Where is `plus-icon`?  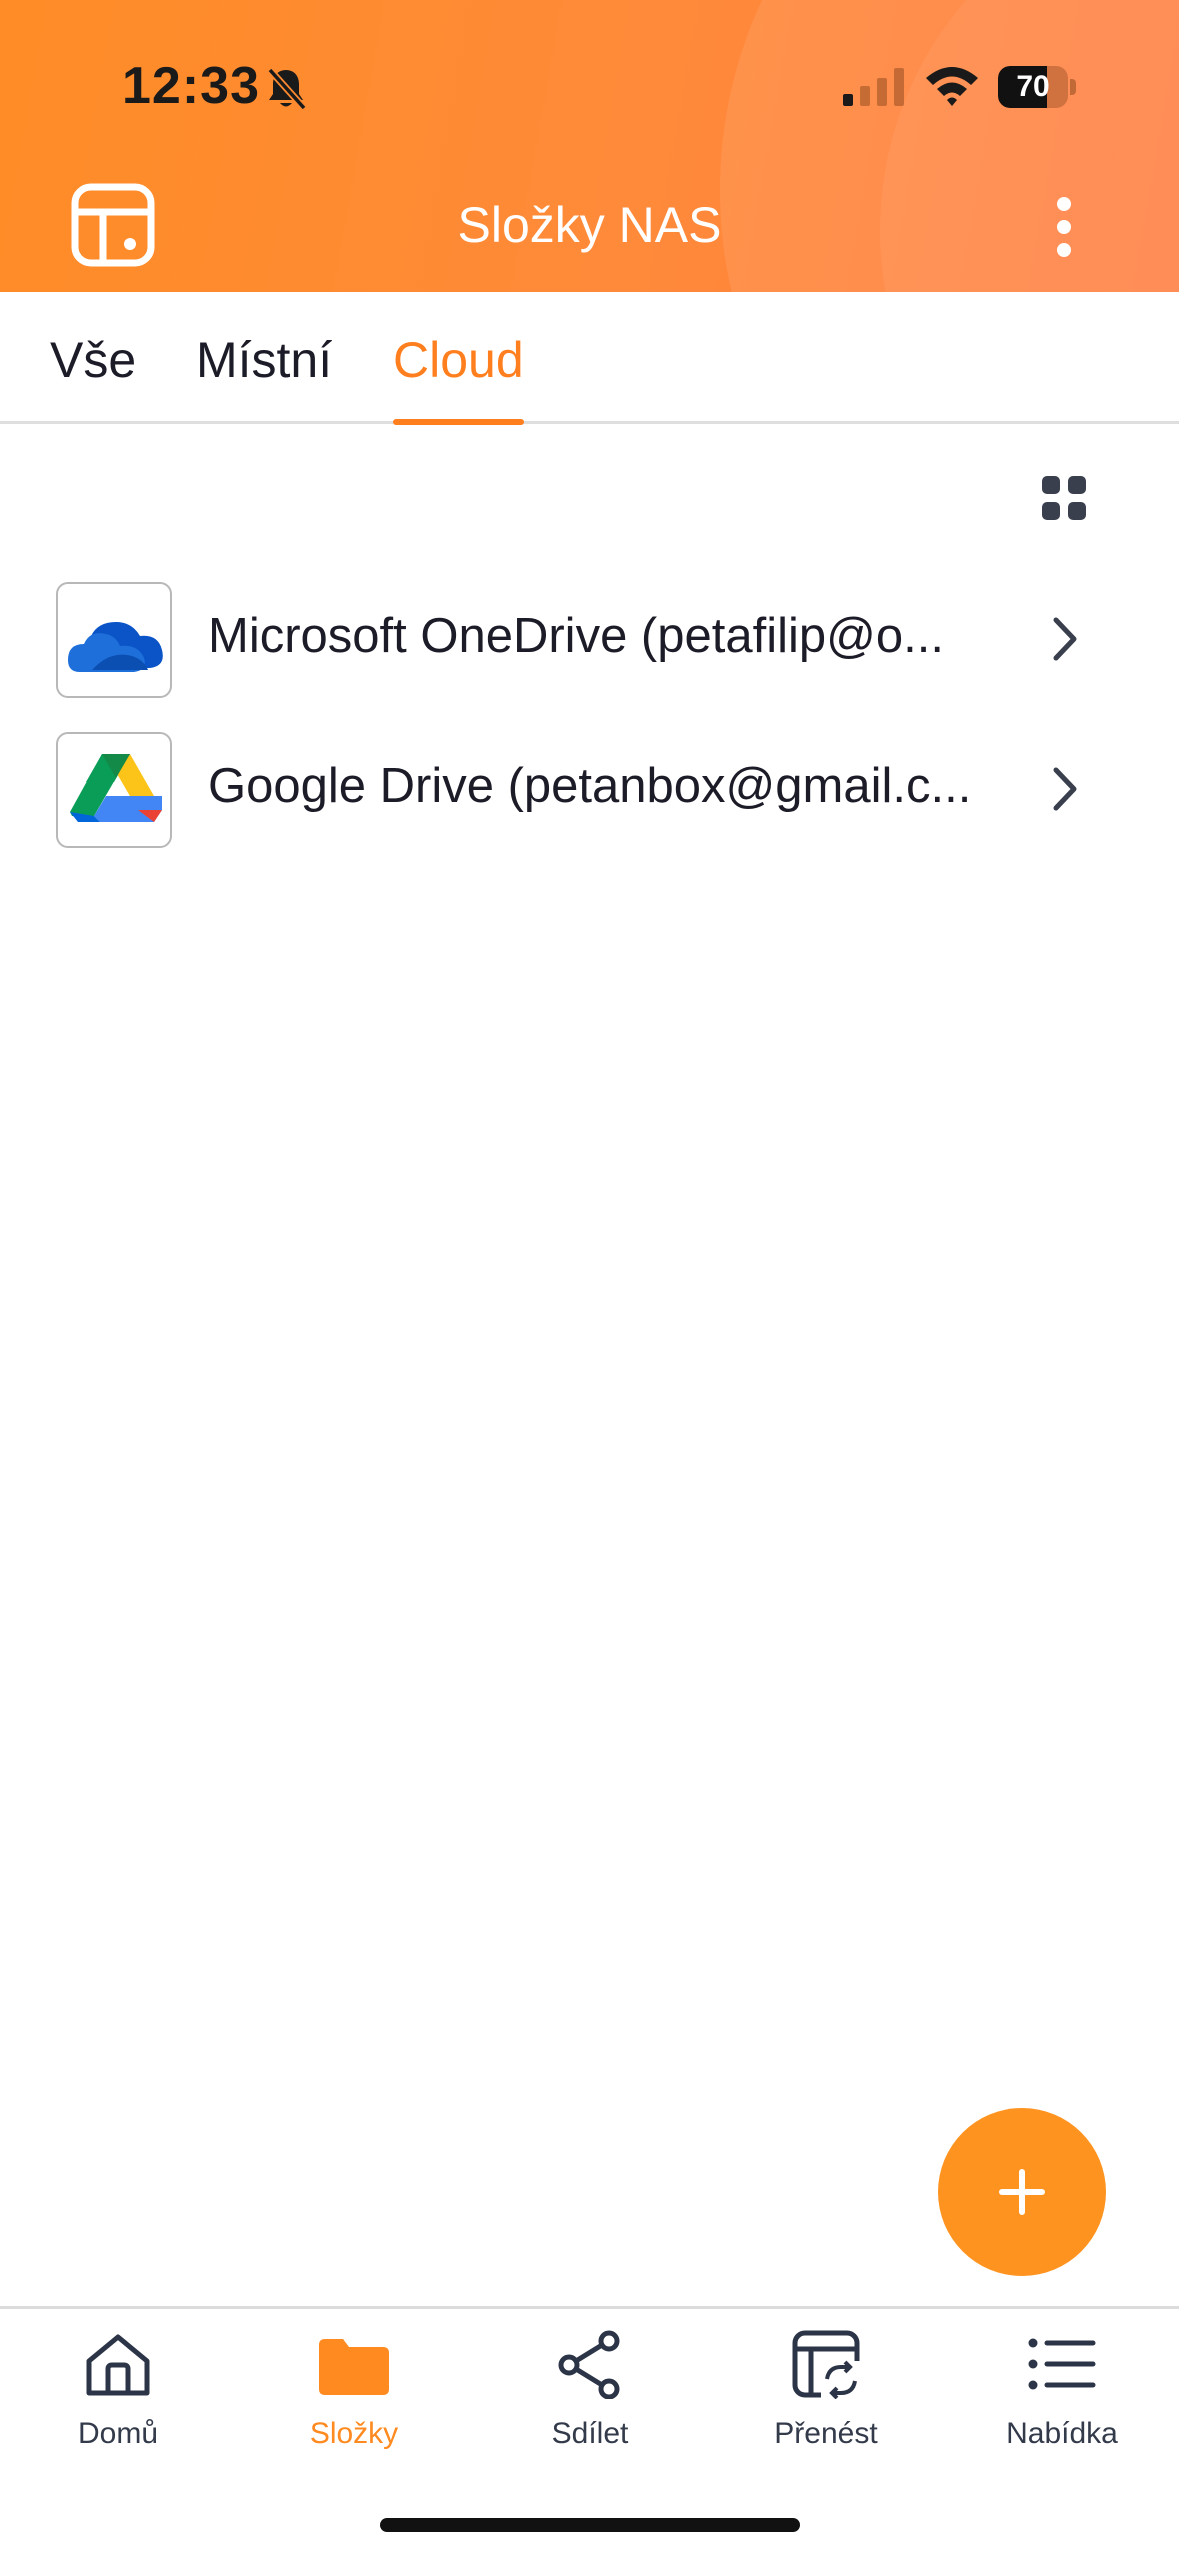 plus-icon is located at coordinates (1022, 2192).